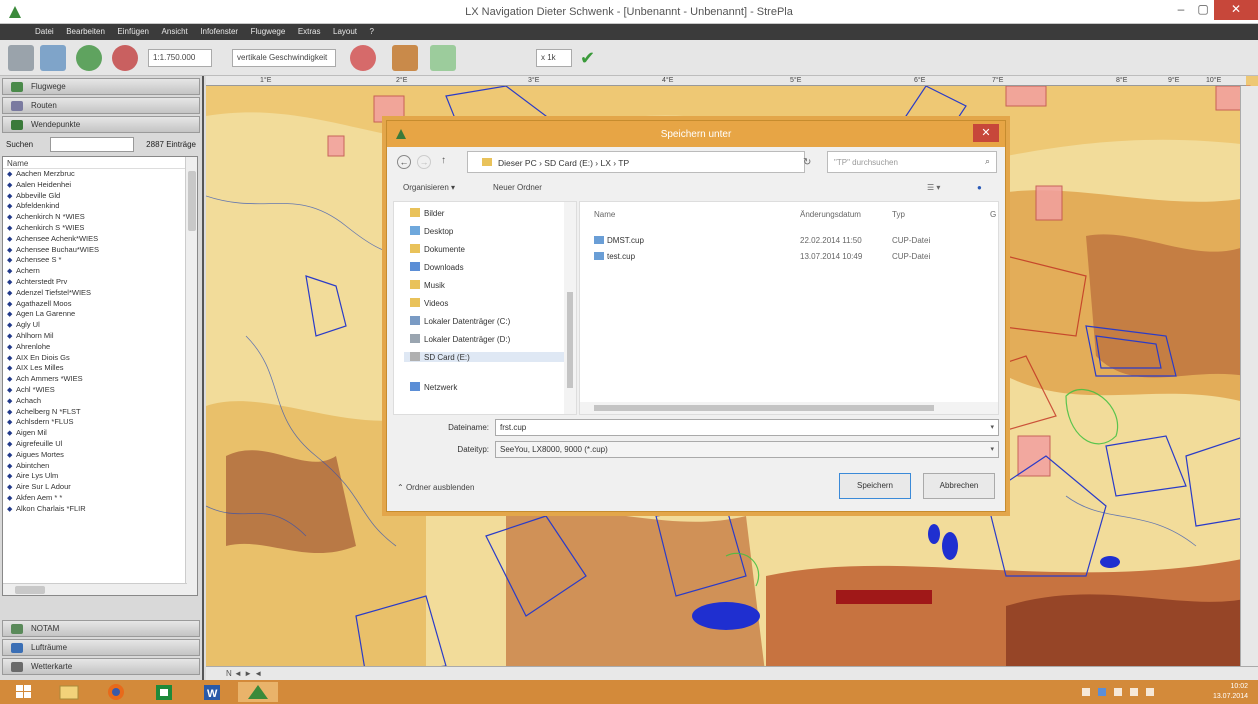 Image resolution: width=1258 pixels, height=704 pixels. I want to click on hide-folders-toggle: ⌃ Ordner ausblenden, so click(435, 487).